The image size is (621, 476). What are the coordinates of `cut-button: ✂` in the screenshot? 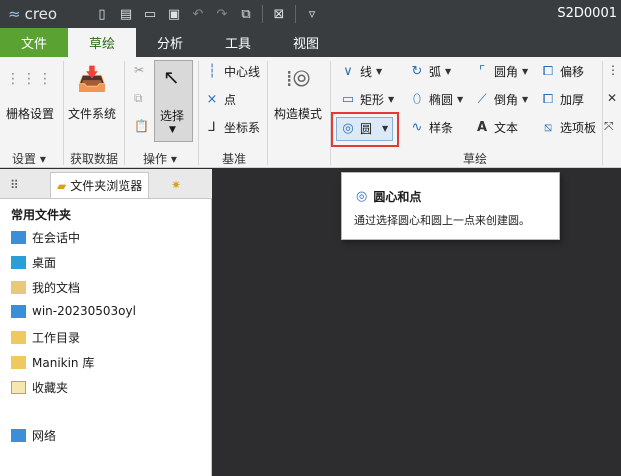 It's located at (139, 70).